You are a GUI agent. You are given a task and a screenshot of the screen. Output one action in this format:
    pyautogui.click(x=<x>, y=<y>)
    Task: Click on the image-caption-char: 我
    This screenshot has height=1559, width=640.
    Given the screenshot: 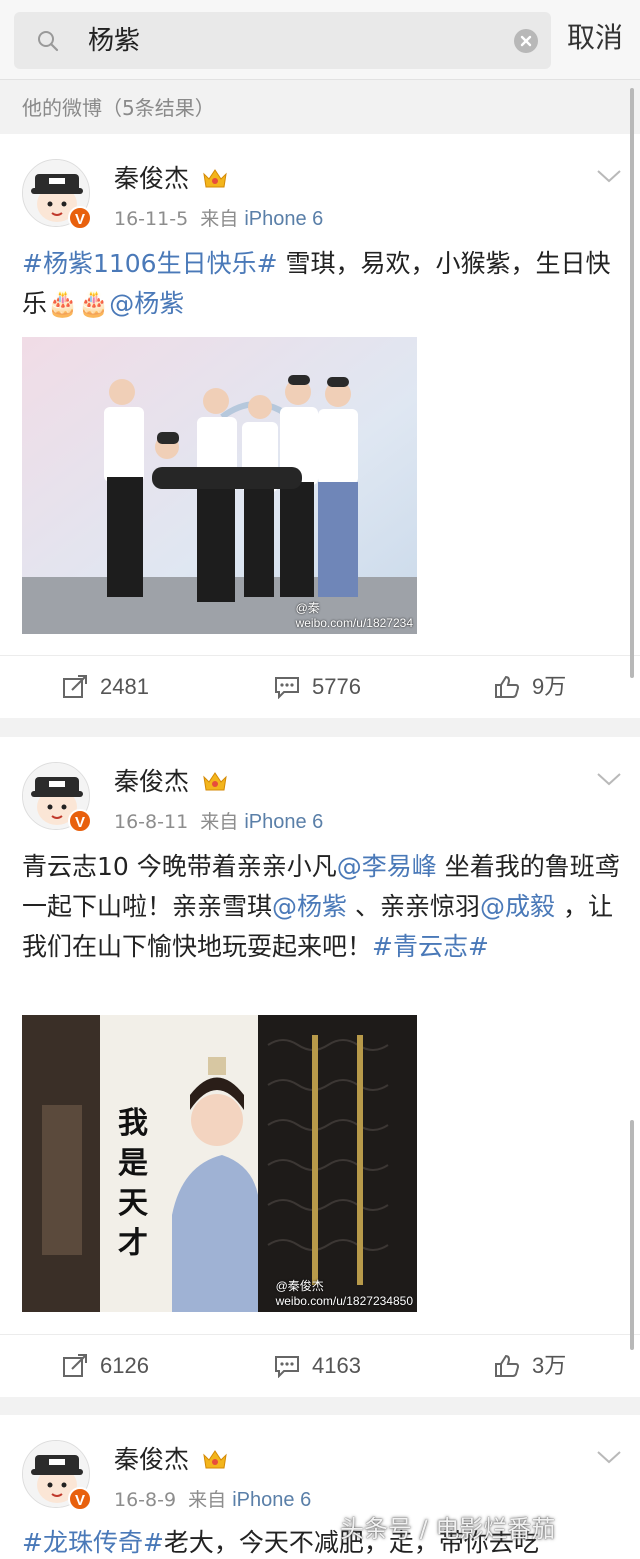 What is the action you would take?
    pyautogui.click(x=133, y=1123)
    